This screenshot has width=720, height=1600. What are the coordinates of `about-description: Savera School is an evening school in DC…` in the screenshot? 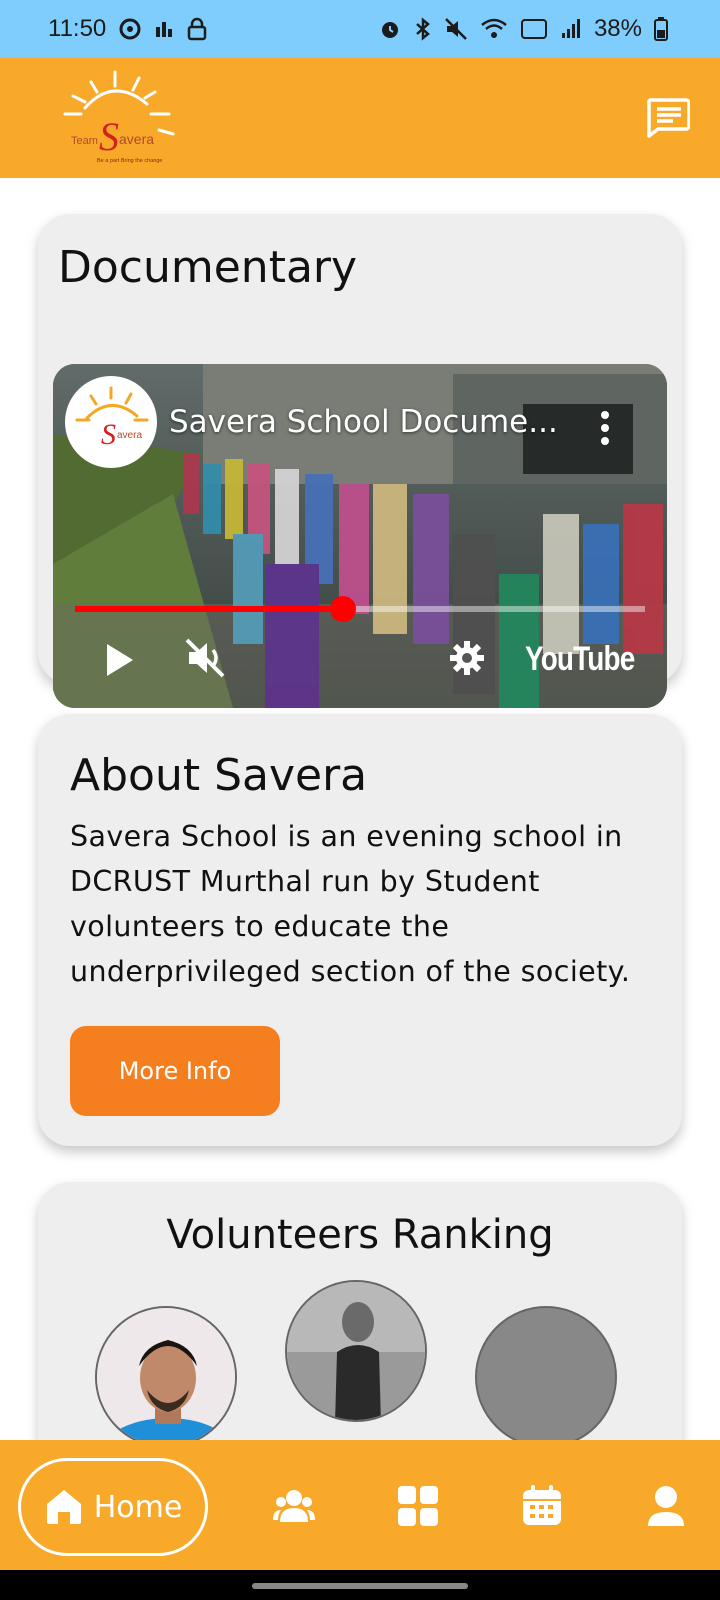 It's located at (350, 904).